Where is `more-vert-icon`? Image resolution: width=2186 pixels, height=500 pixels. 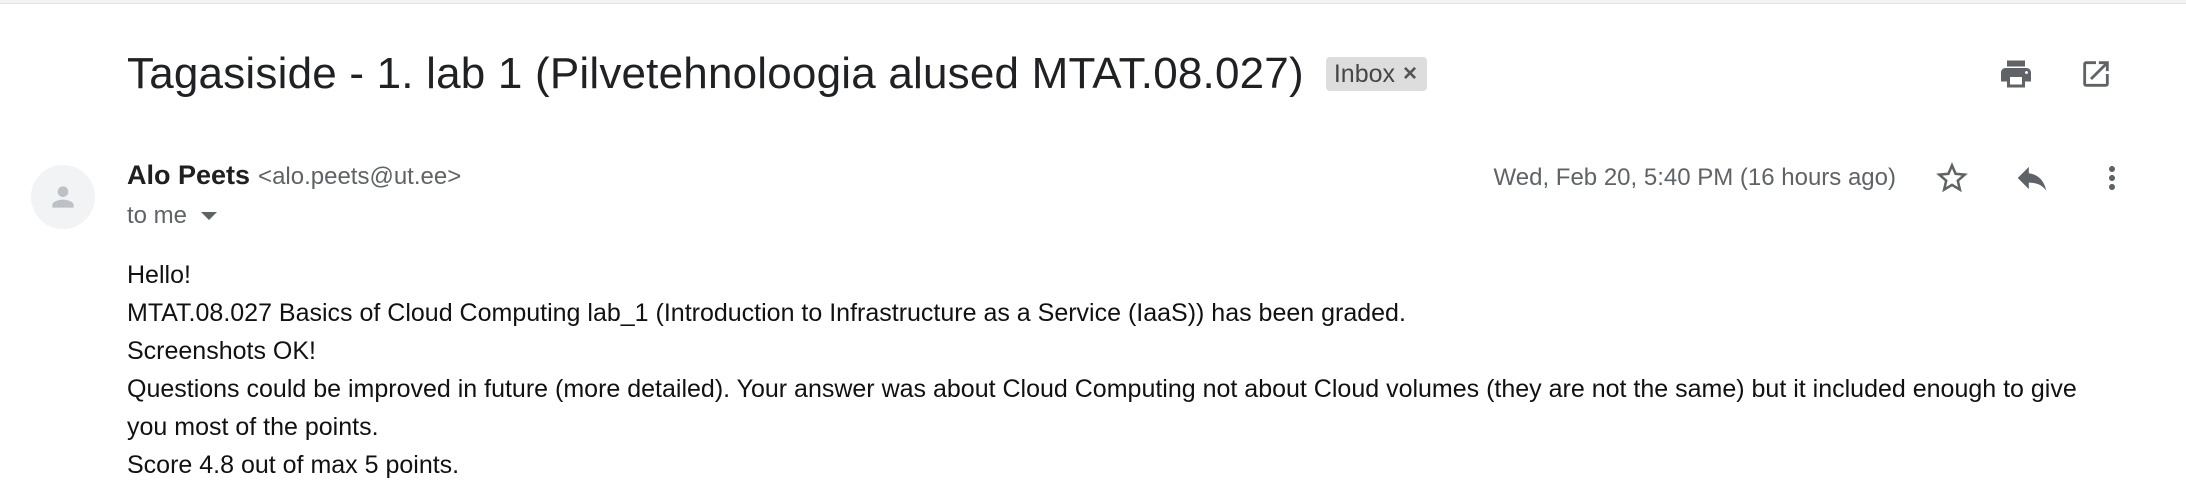 more-vert-icon is located at coordinates (2112, 178).